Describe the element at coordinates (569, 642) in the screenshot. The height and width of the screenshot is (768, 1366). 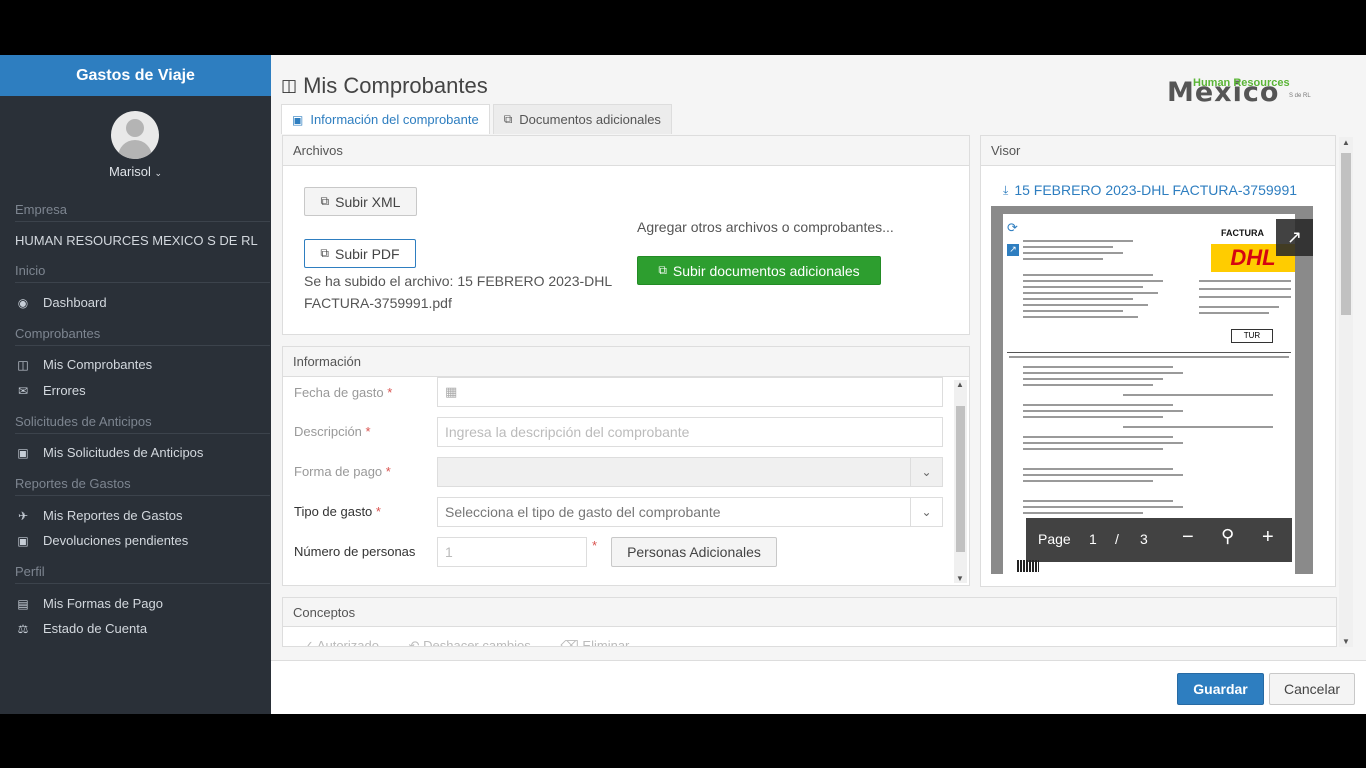
I see `trash-icon: ⌫` at that location.